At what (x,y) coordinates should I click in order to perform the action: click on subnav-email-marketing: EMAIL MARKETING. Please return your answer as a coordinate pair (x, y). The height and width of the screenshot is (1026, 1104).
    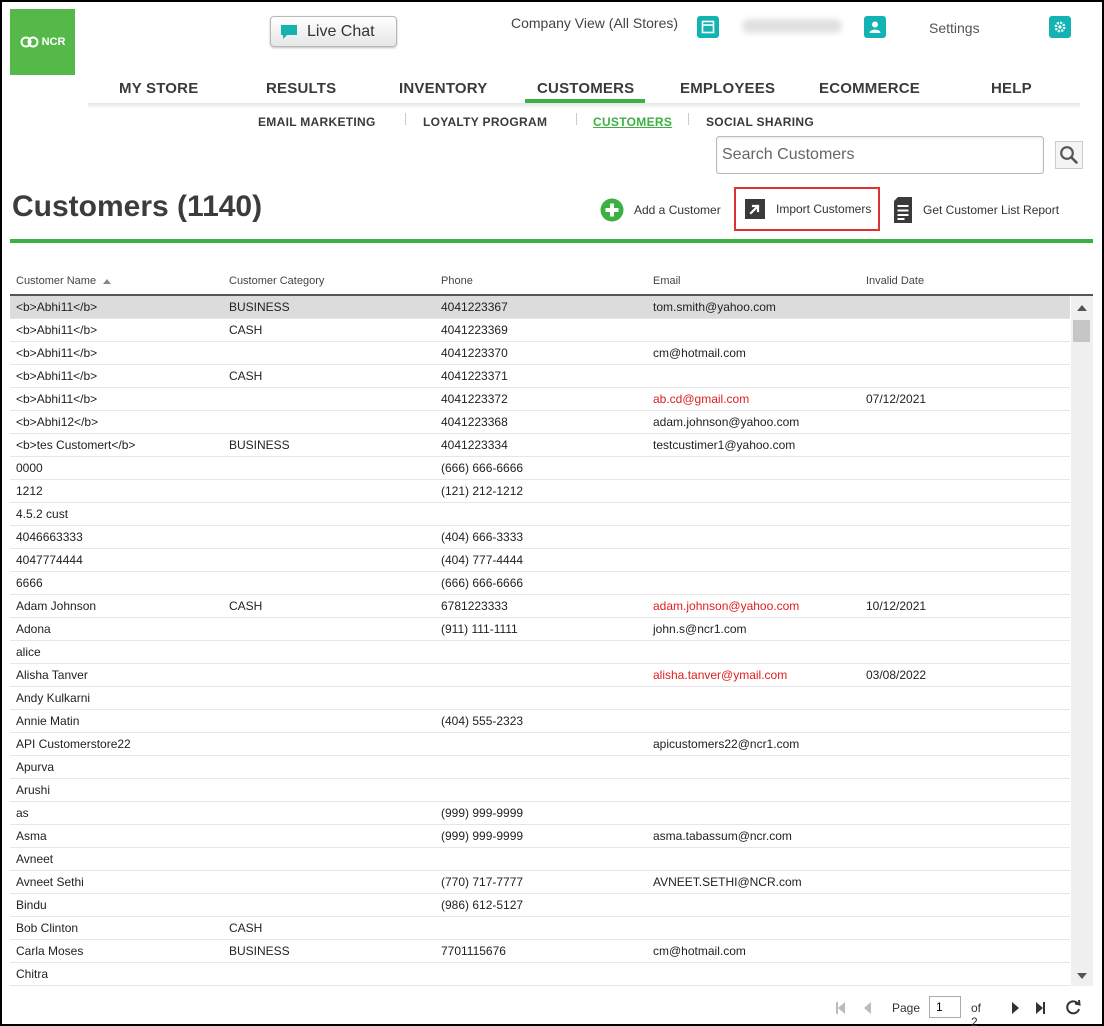
    Looking at the image, I should click on (317, 122).